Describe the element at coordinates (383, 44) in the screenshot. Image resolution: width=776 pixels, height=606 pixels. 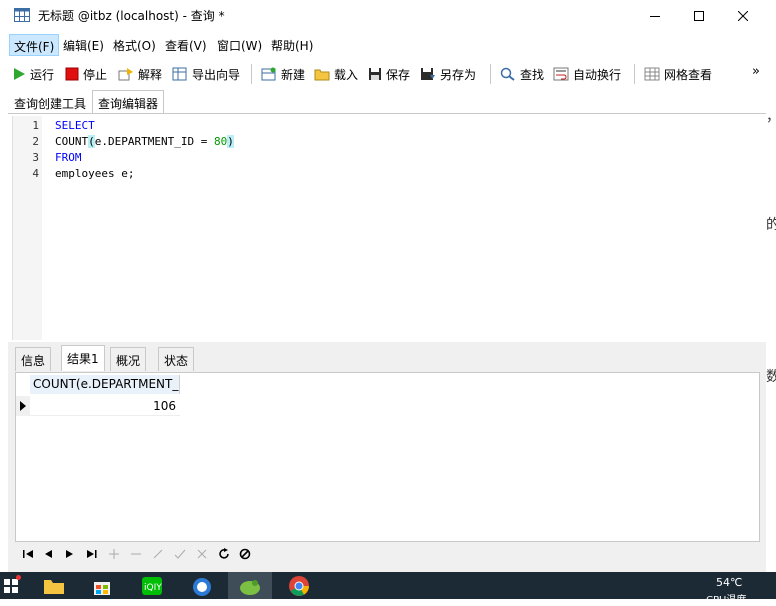
I see `menu-bar: 文件(F) 编辑(E) 格式(O) 查看(V) 窗口(W) 帮助(H)` at that location.